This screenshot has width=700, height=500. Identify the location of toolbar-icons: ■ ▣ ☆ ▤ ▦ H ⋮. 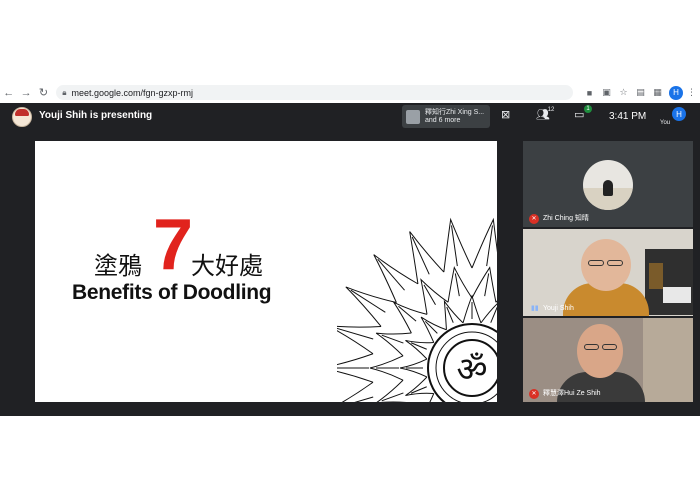
(640, 92).